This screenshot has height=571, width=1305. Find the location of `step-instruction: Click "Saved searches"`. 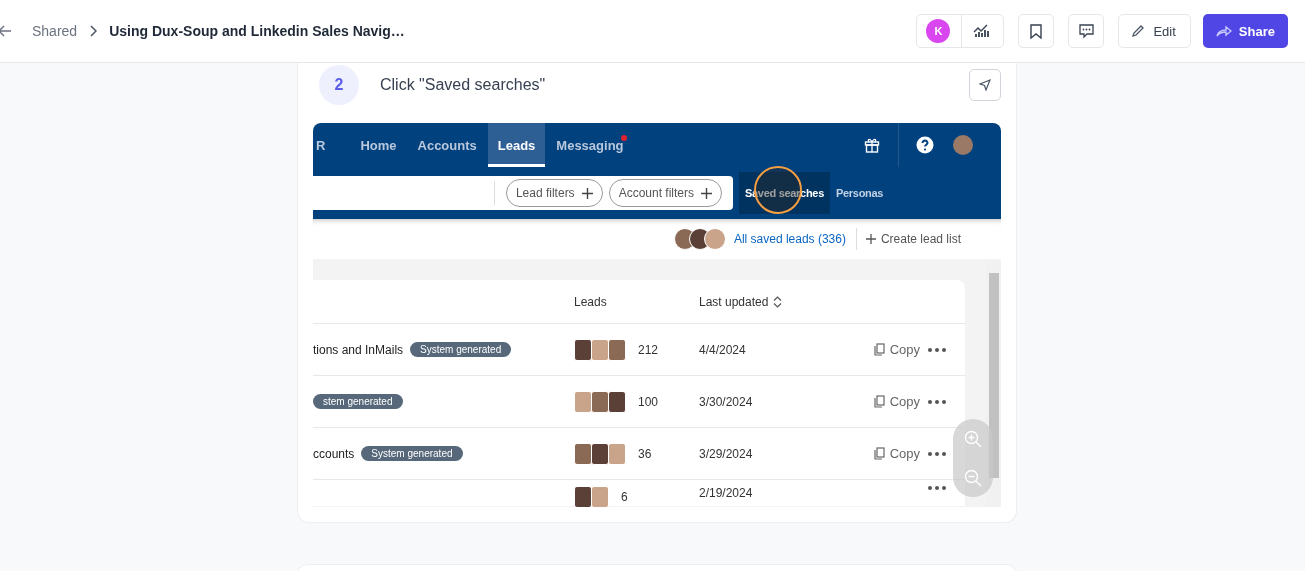

step-instruction: Click "Saved searches" is located at coordinates (463, 85).